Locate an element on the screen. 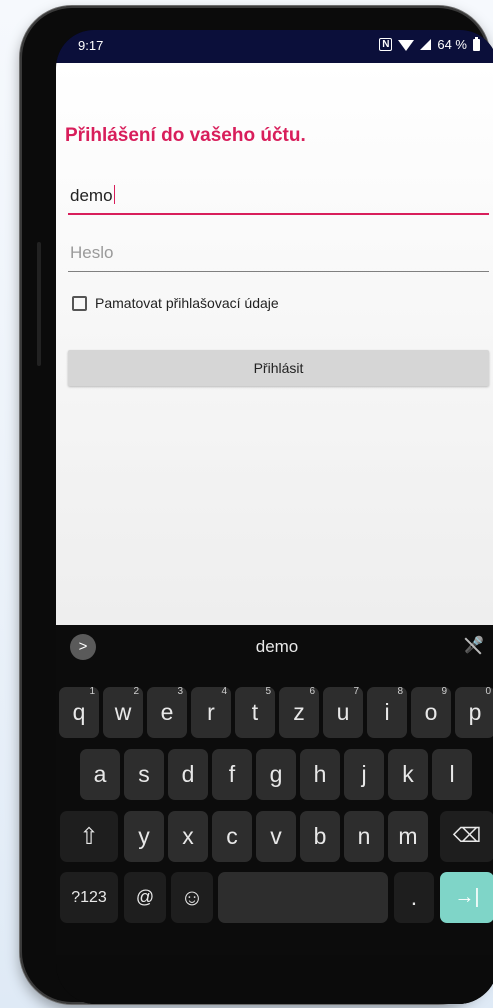 This screenshot has height=1008, width=493. key-label: z is located at coordinates (299, 712).